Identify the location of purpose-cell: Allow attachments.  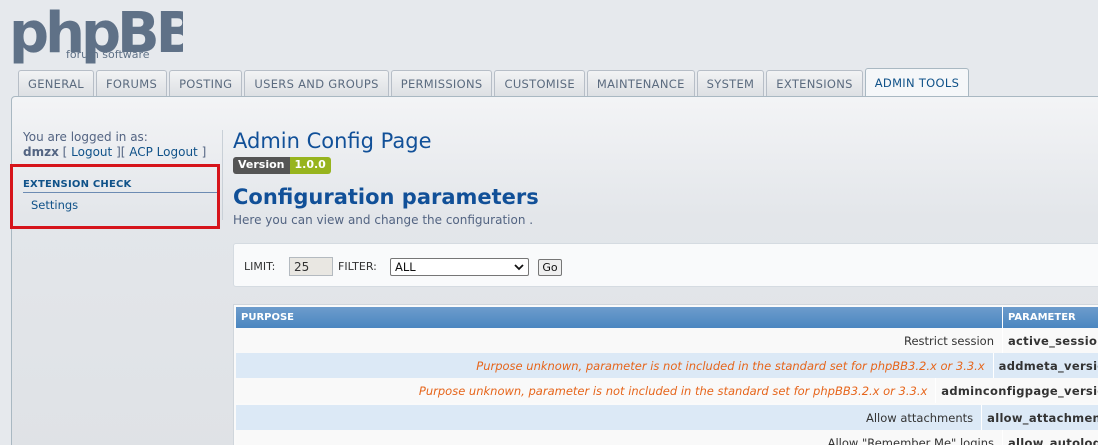
(609, 417).